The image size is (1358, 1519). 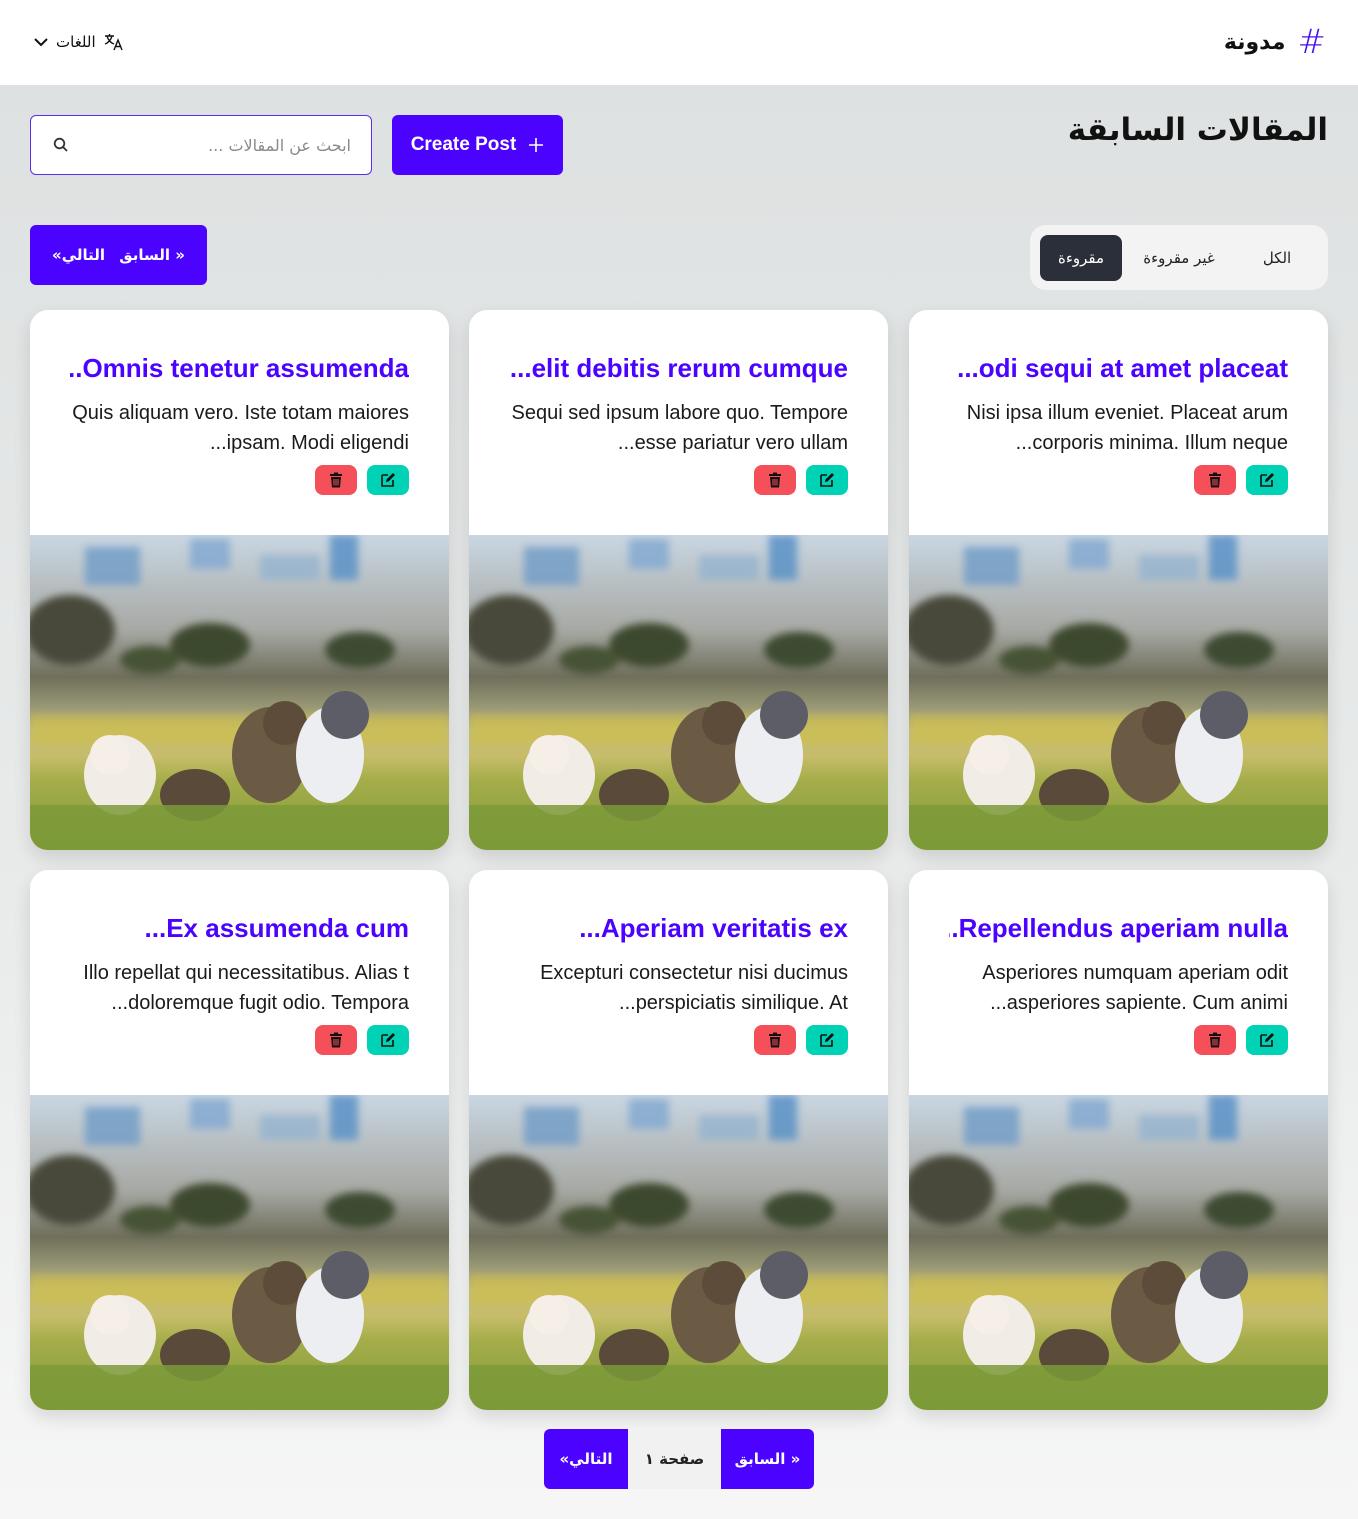 What do you see at coordinates (674, 1459) in the screenshot?
I see `page-indicator: صفحة ١` at bounding box center [674, 1459].